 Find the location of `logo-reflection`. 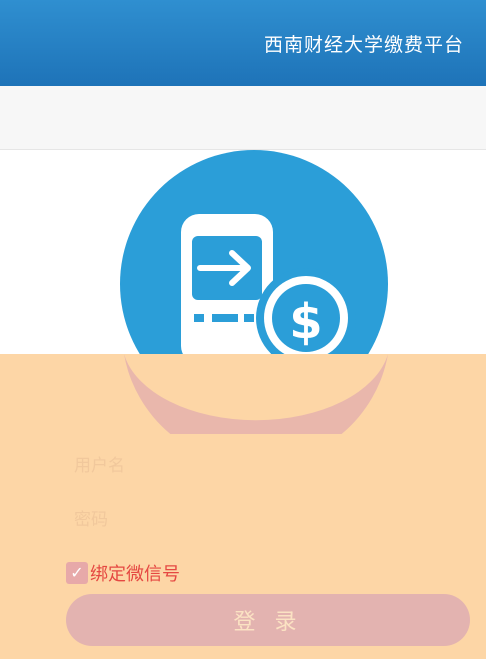

logo-reflection is located at coordinates (256, 394).